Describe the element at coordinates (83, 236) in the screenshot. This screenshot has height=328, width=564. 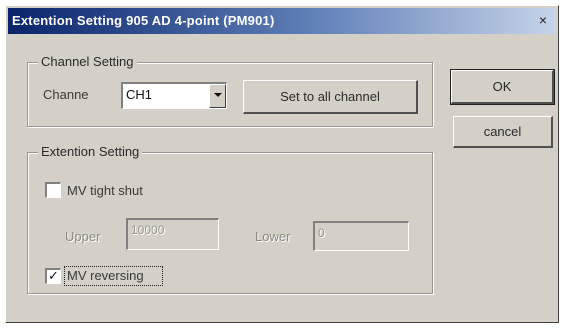
I see `upper-label: Upper` at that location.